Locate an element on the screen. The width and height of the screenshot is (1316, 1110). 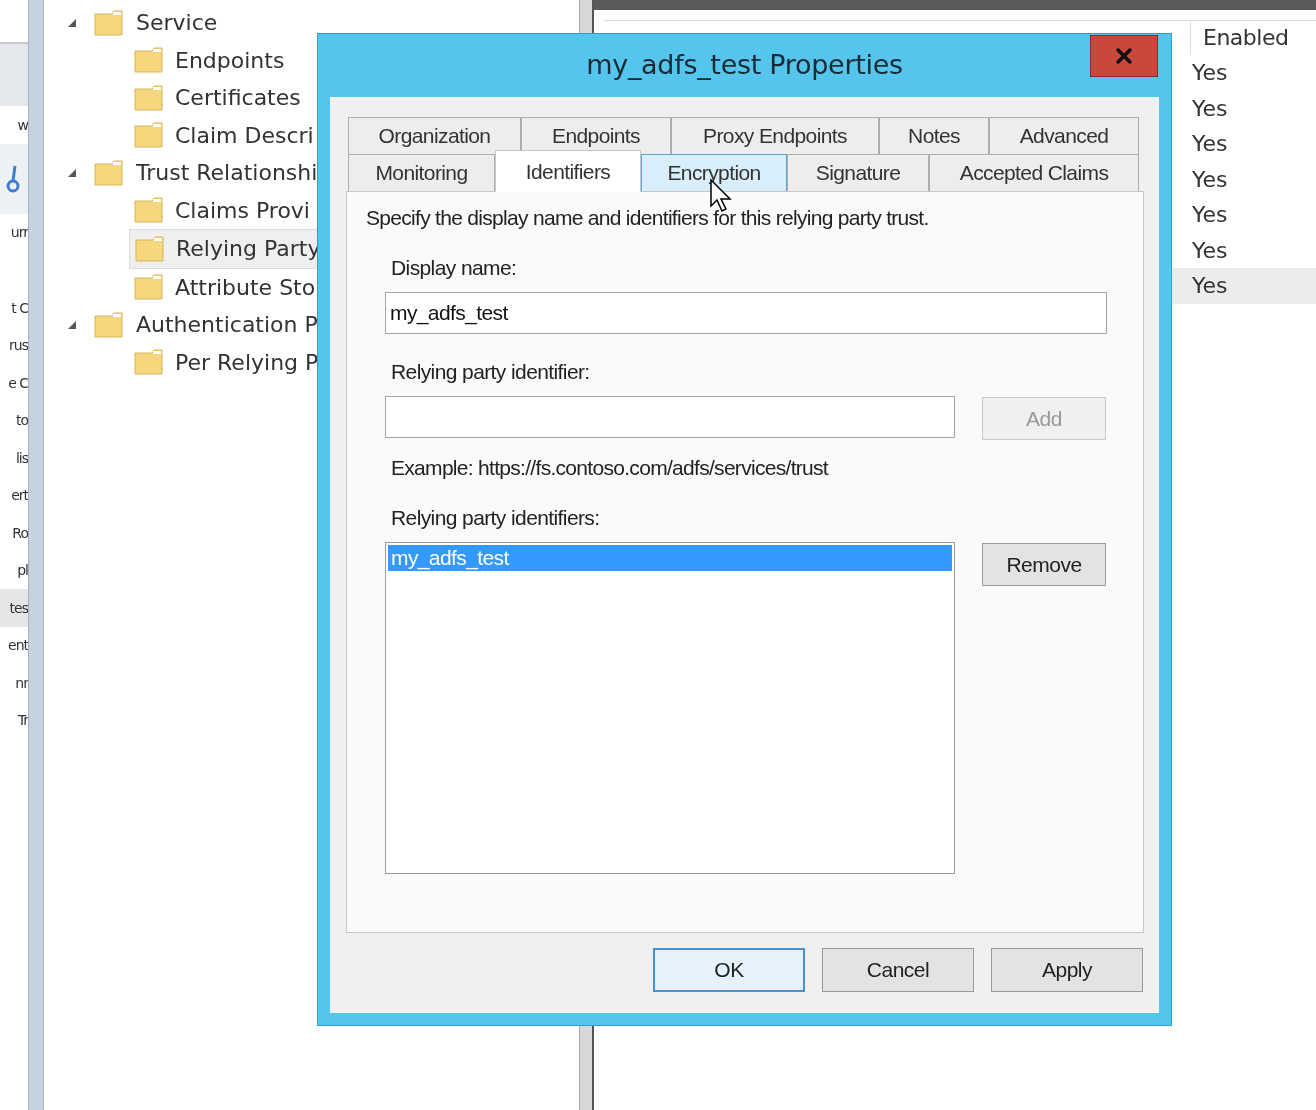
pane-text: lis is located at coordinates (21, 458).